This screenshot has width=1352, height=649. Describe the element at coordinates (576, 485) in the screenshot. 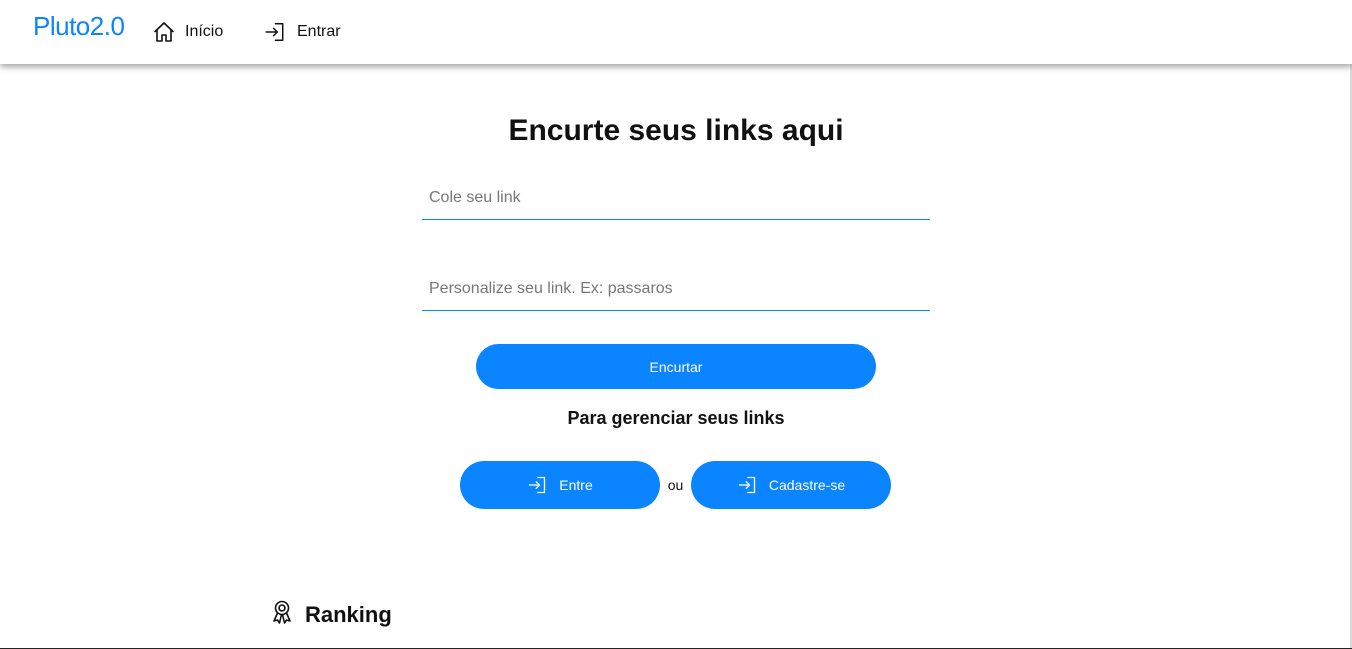

I see `login-button-label: Entre` at that location.